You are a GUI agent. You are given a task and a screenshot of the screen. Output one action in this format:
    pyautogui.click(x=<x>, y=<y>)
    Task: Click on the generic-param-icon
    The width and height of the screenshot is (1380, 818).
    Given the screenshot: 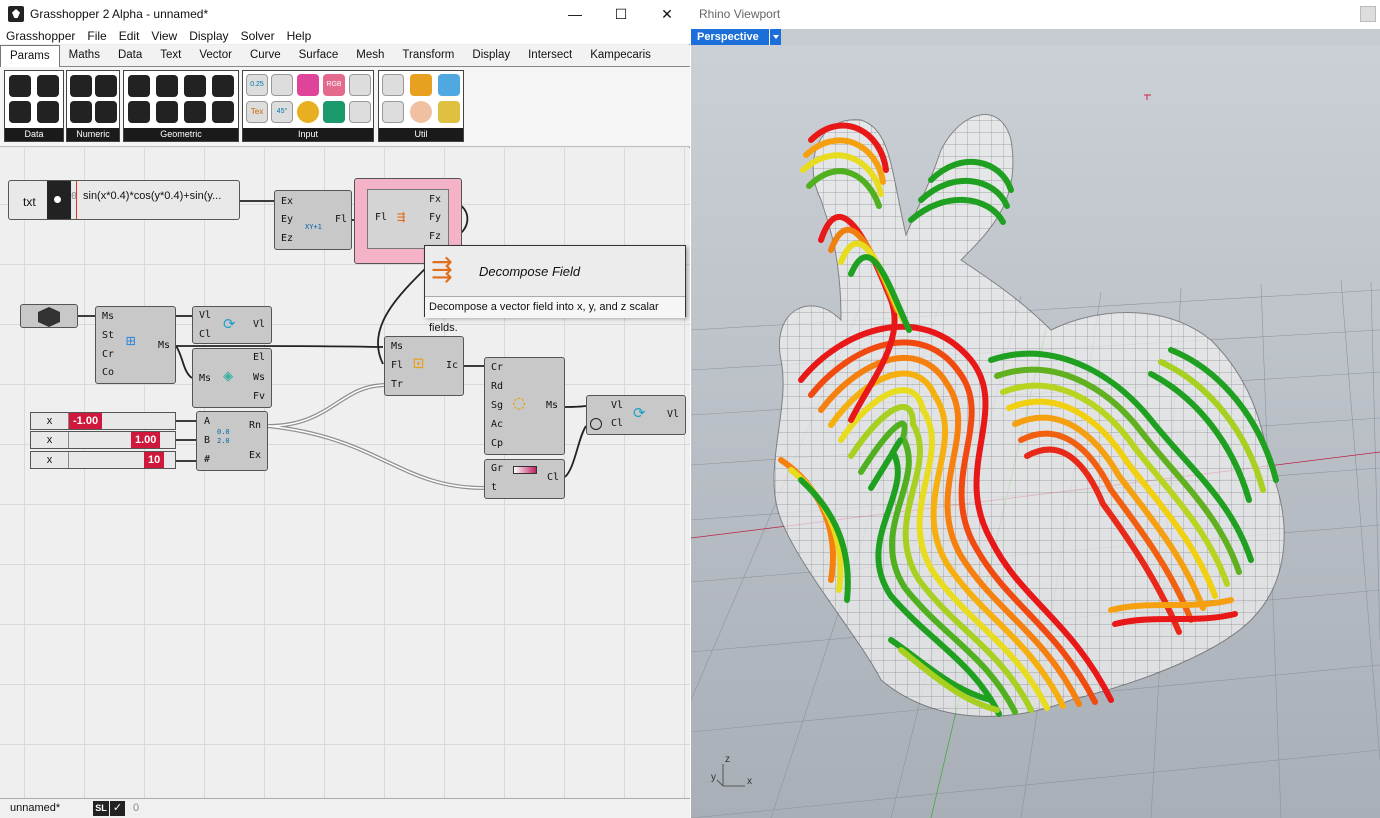 What is the action you would take?
    pyautogui.click(x=48, y=112)
    